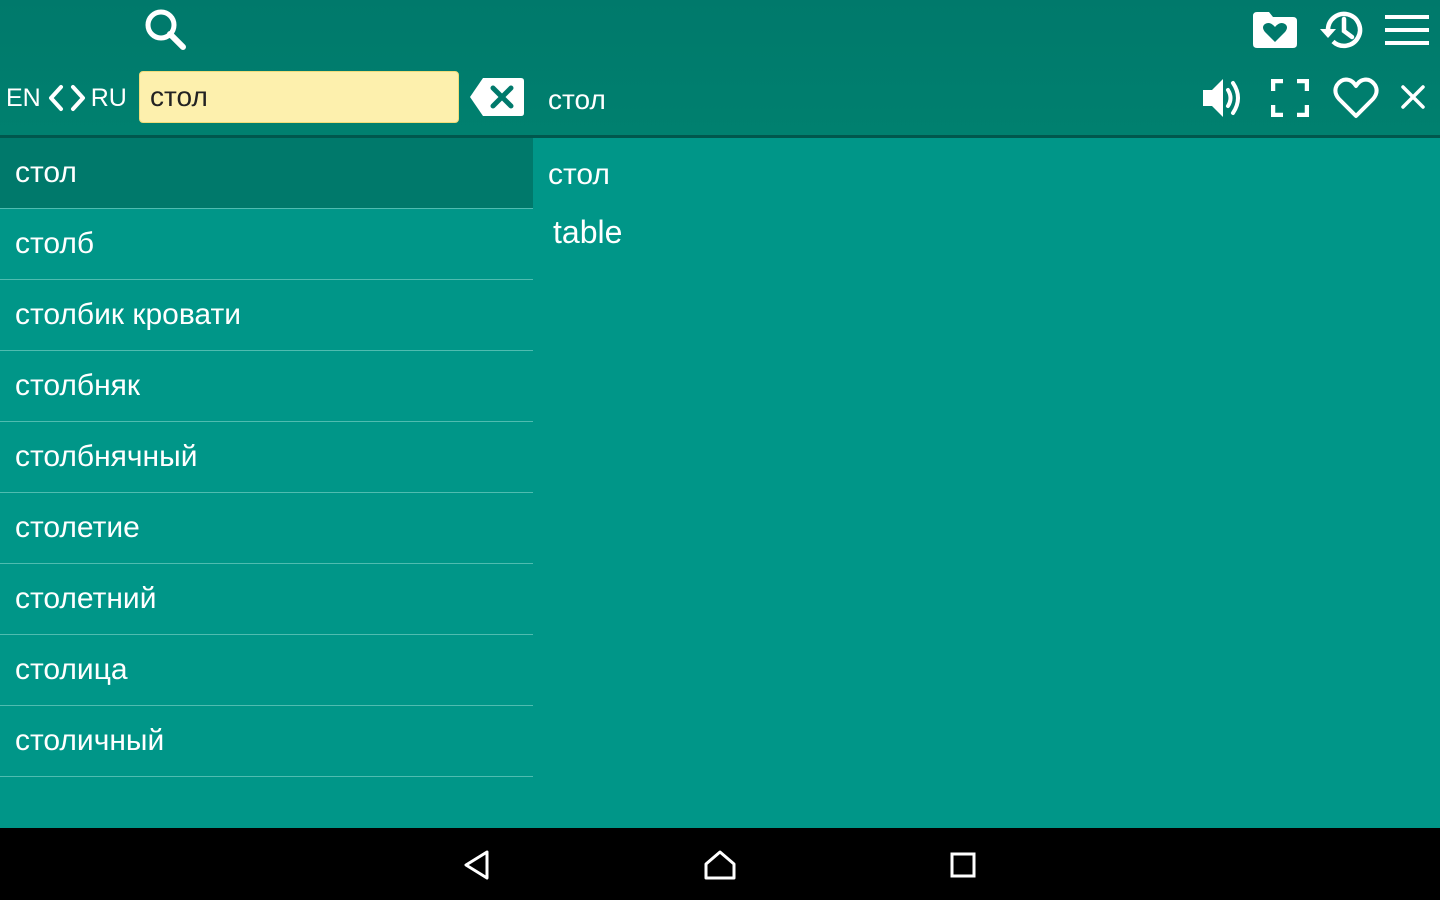 The image size is (1440, 900). I want to click on history-icon, so click(1341, 30).